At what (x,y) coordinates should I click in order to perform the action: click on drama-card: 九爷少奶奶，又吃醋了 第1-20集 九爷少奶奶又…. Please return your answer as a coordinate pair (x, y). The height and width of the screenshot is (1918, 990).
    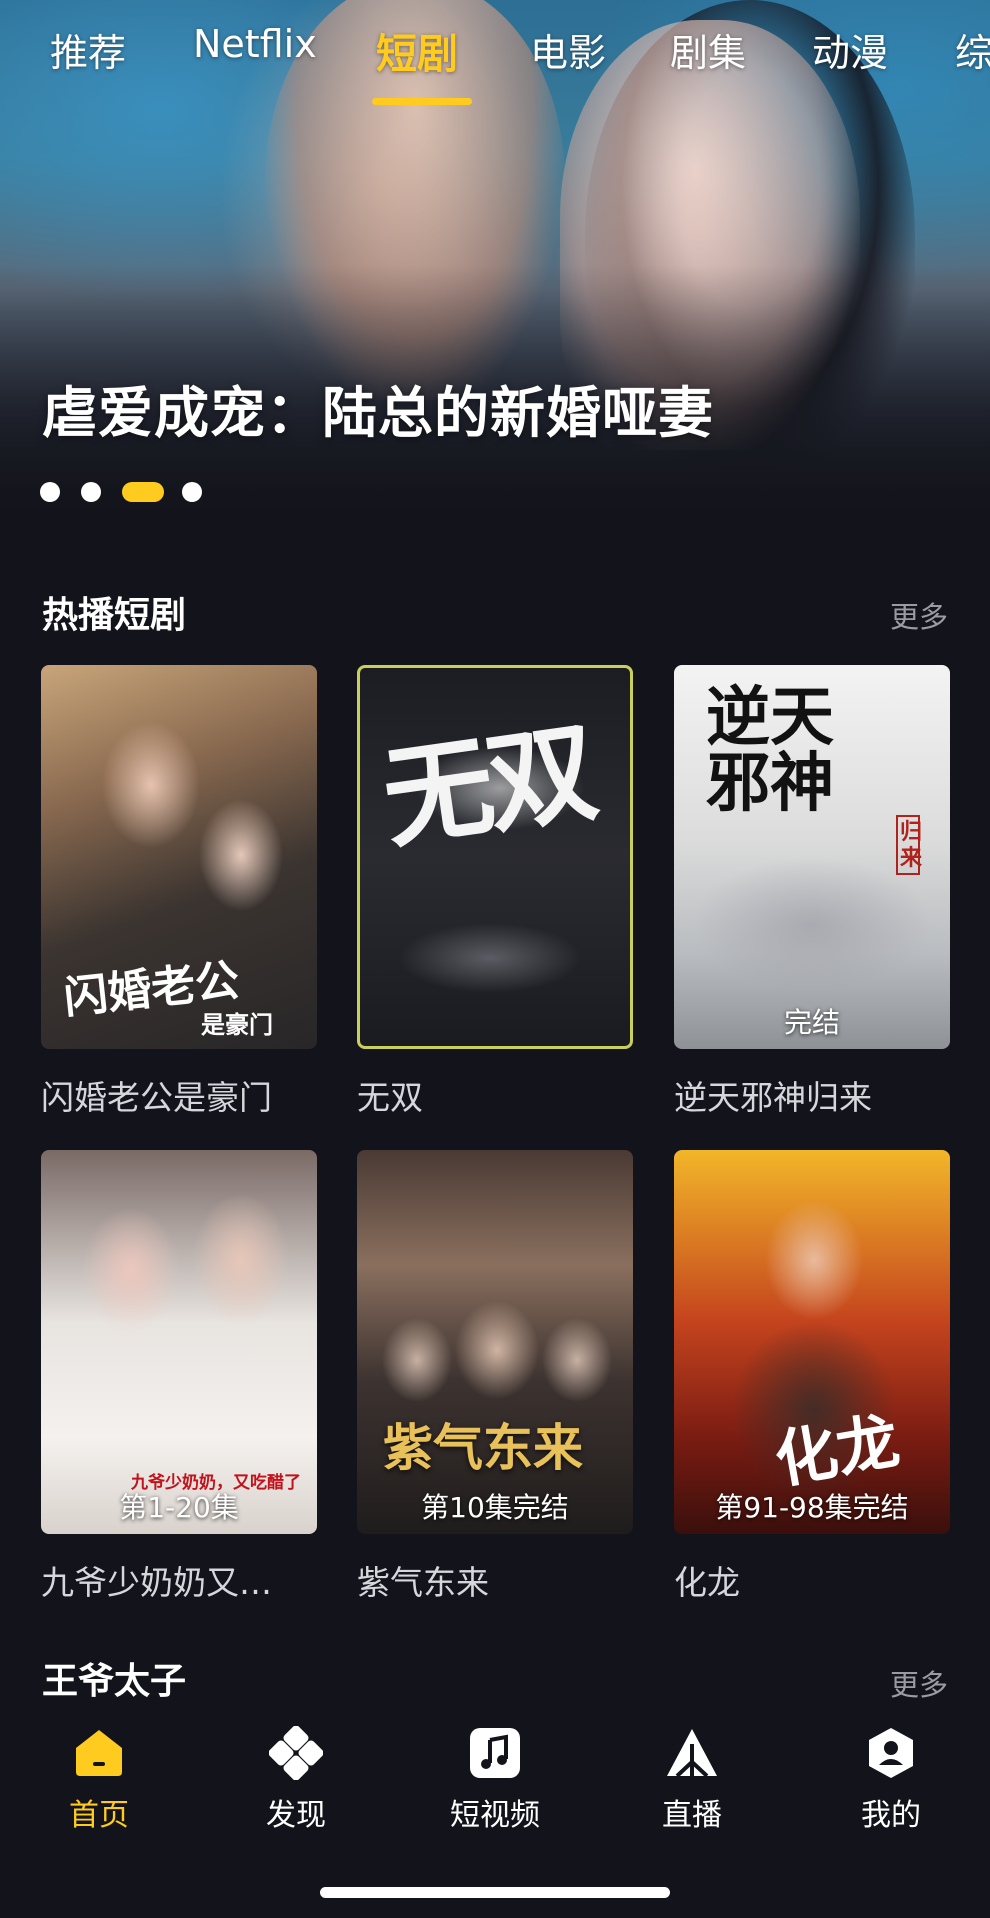
    Looking at the image, I should click on (179, 1377).